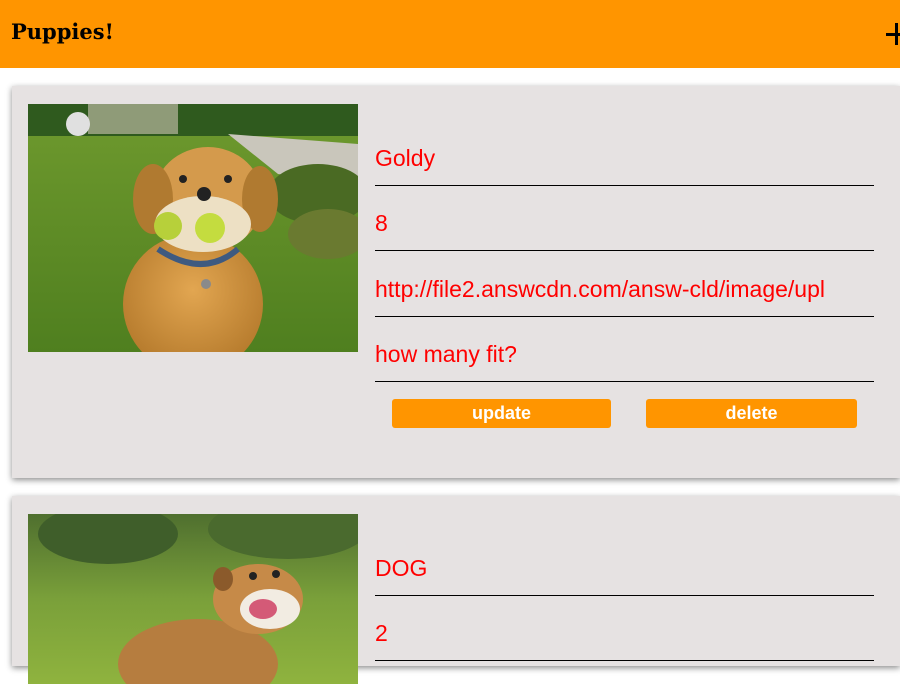 This screenshot has width=900, height=684. What do you see at coordinates (893, 34) in the screenshot?
I see `plus-icon` at bounding box center [893, 34].